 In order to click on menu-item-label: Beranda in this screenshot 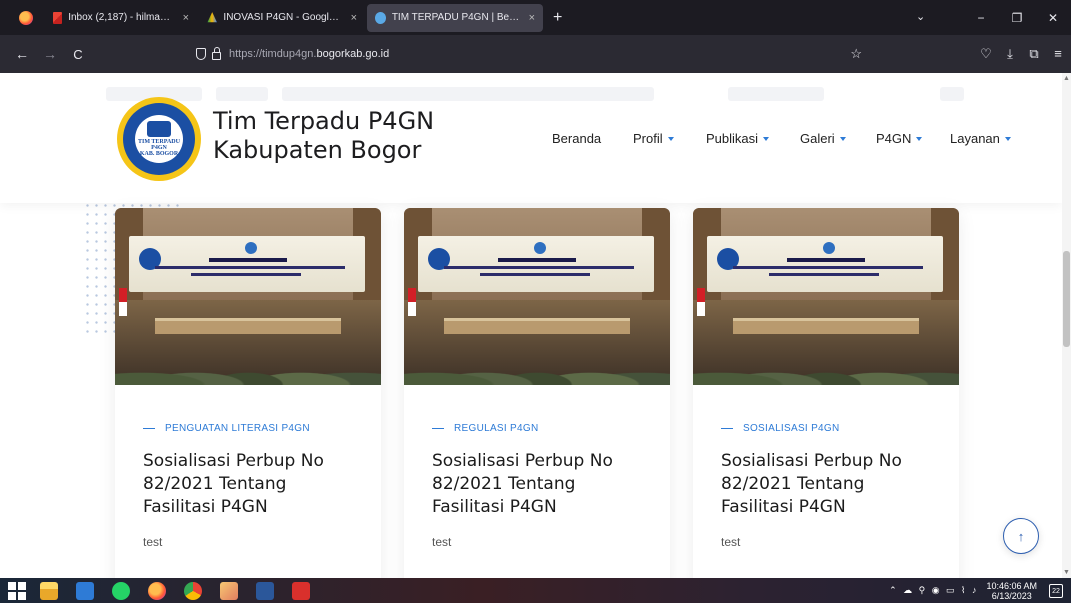, I will do `click(577, 138)`.